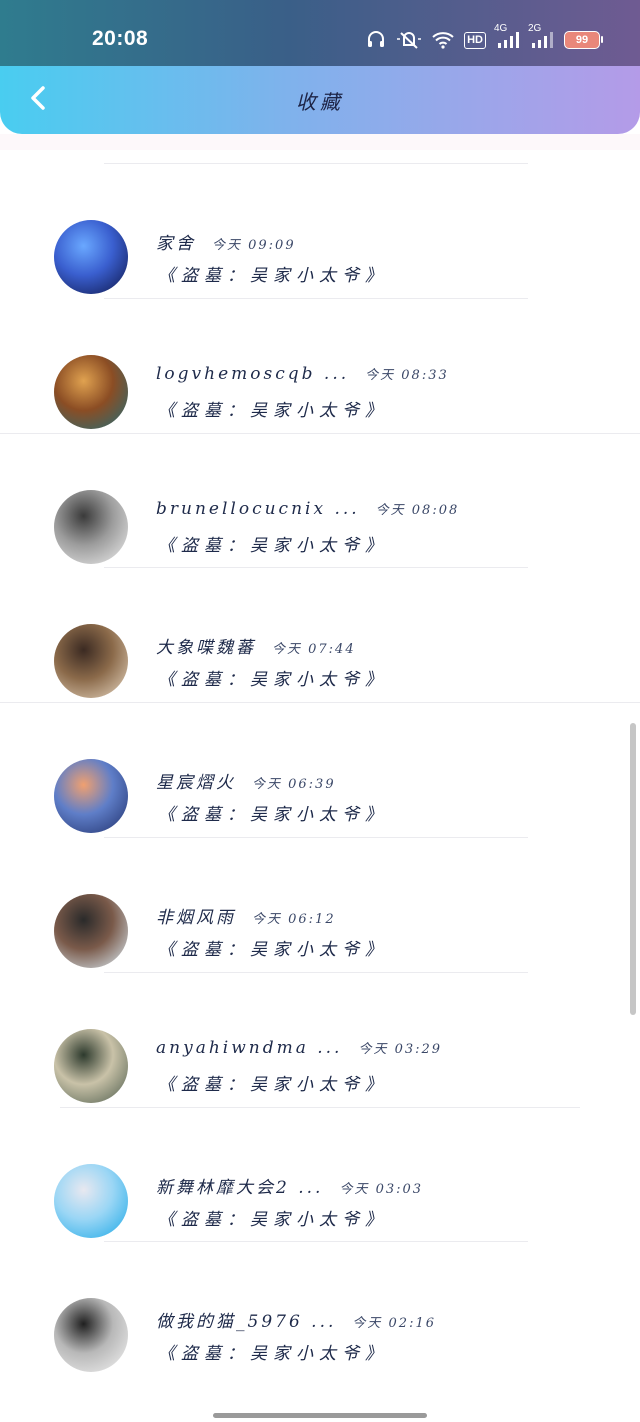 The width and height of the screenshot is (640, 1422). Describe the element at coordinates (443, 40) in the screenshot. I see `wifi-icon` at that location.